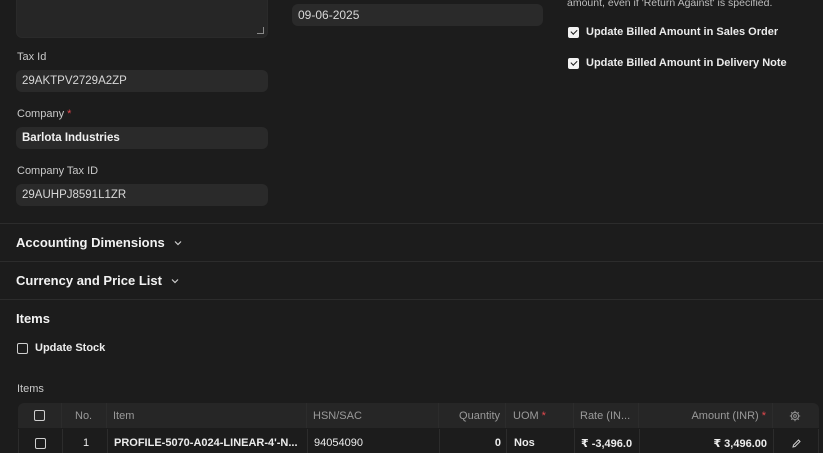 This screenshot has height=453, width=823. What do you see at coordinates (703, 441) in the screenshot?
I see `amount-cell: ₹ 3,496.00` at bounding box center [703, 441].